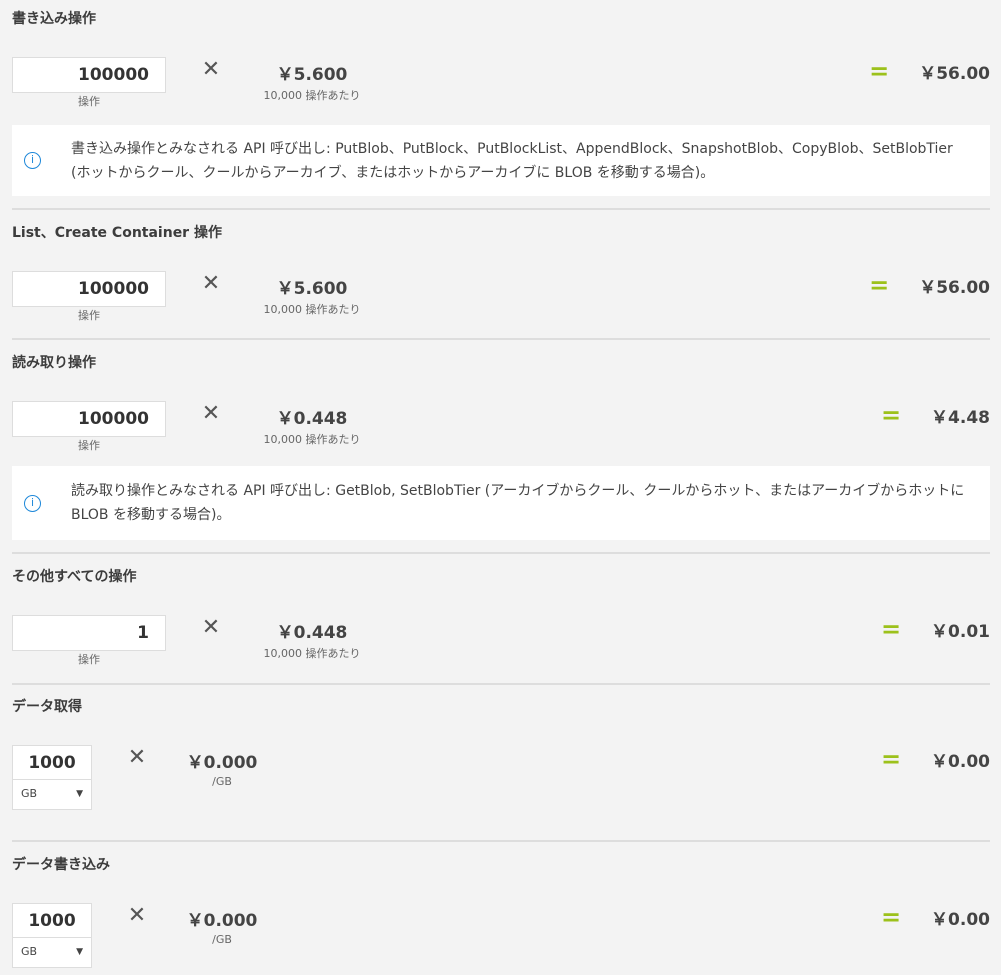  Describe the element at coordinates (117, 233) in the screenshot. I see `section-title: List、Create Container 操作` at that location.